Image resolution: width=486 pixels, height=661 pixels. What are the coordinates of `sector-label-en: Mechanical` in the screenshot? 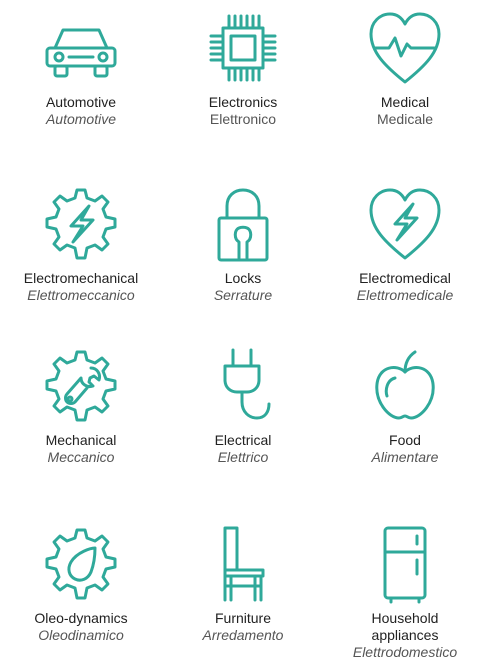 It's located at (81, 440).